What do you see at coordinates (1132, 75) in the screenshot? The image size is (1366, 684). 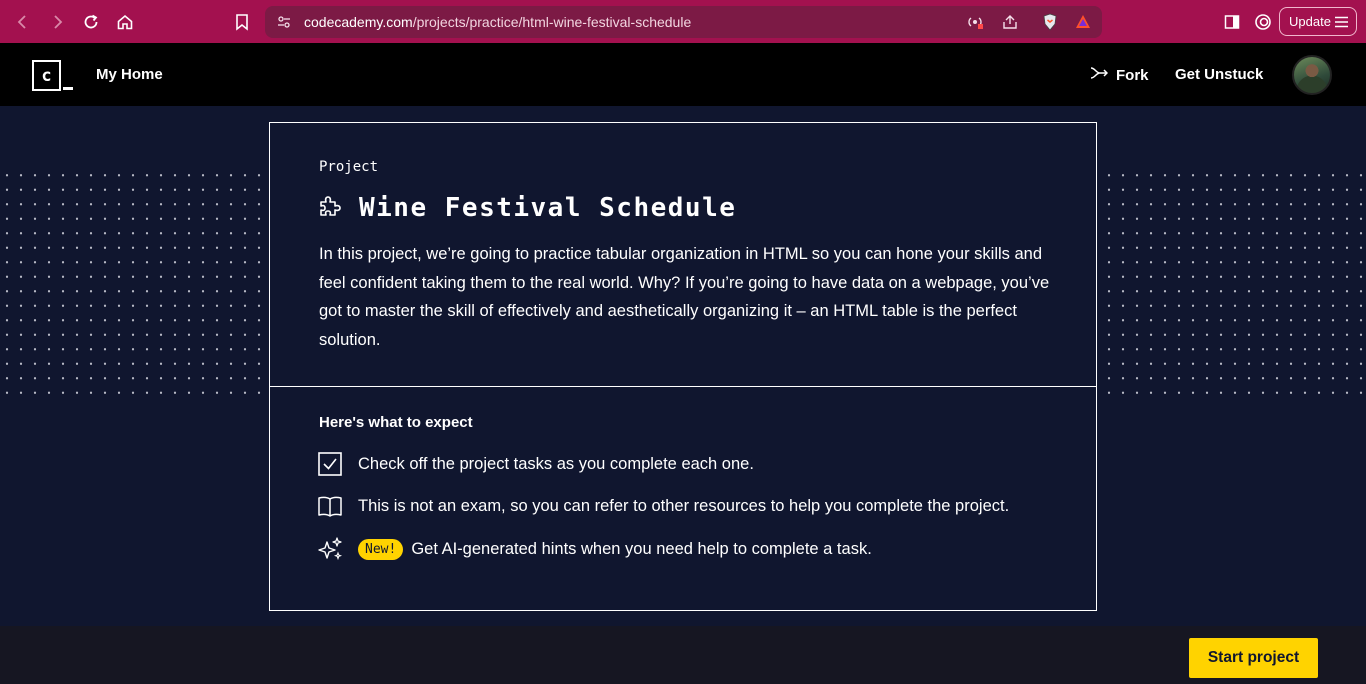 I see `fork-label: Fork` at bounding box center [1132, 75].